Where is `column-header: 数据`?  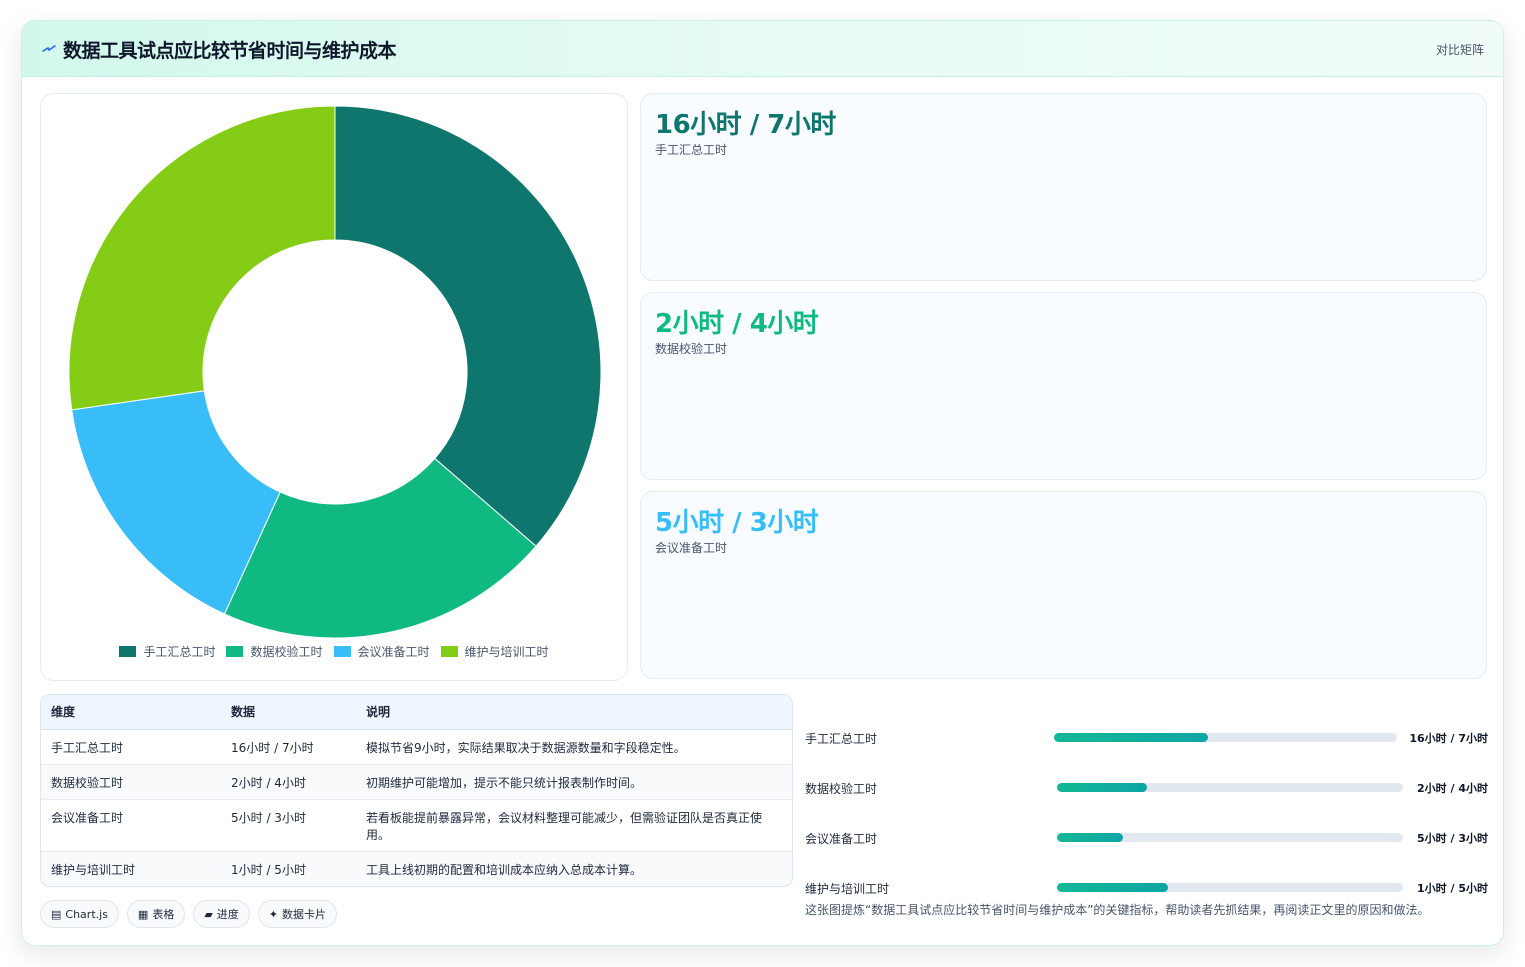 column-header: 数据 is located at coordinates (288, 712).